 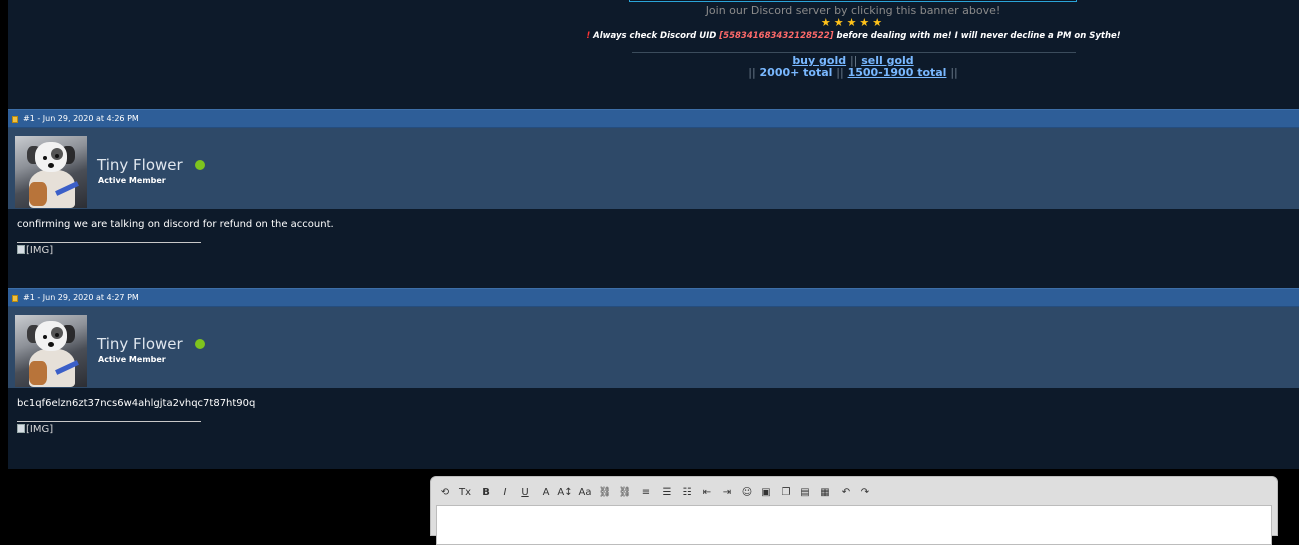 I want to click on post-header: #1 - Jun 29, 2020 at 4:26 PM, so click(x=653, y=118).